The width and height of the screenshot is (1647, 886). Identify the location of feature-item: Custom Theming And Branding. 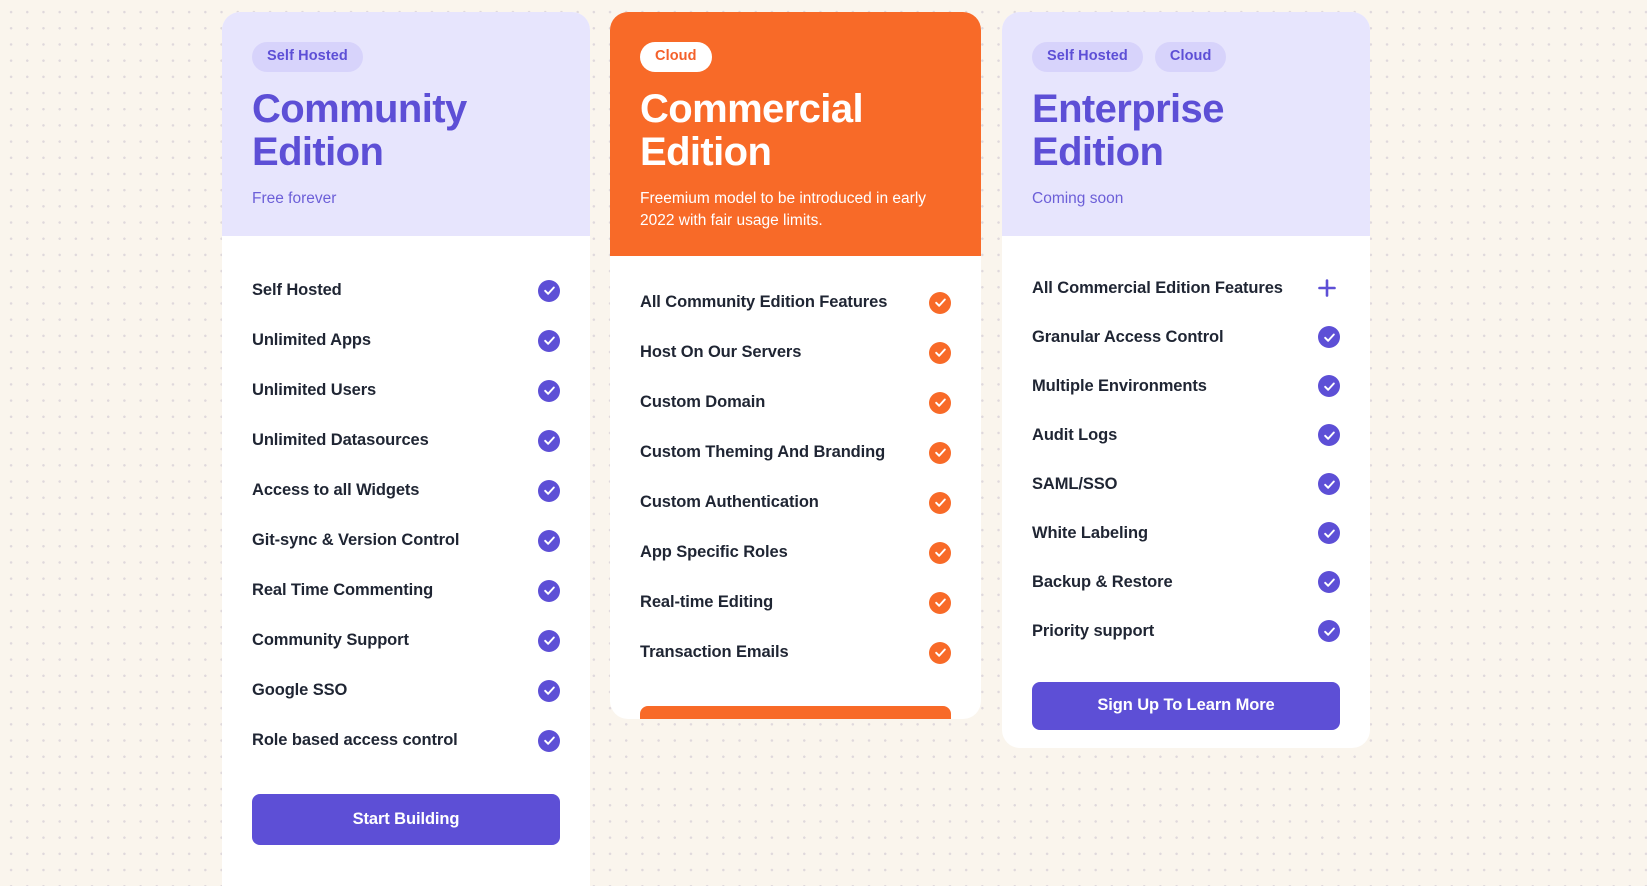
(795, 453).